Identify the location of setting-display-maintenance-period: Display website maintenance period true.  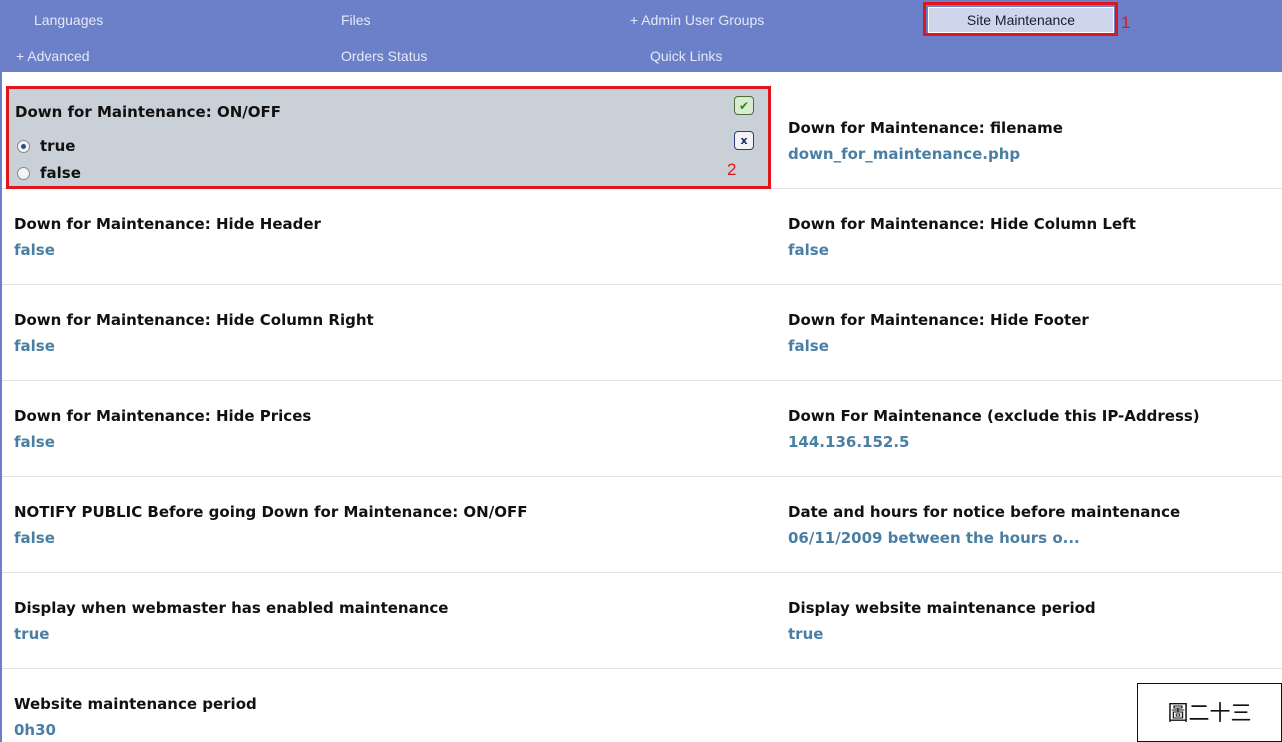
(942, 621).